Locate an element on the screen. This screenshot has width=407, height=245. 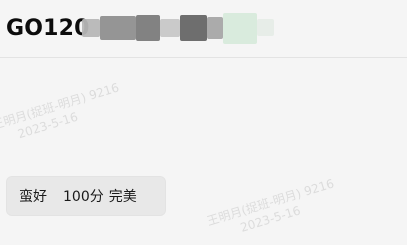
page-title-text: GO120 is located at coordinates (48, 28).